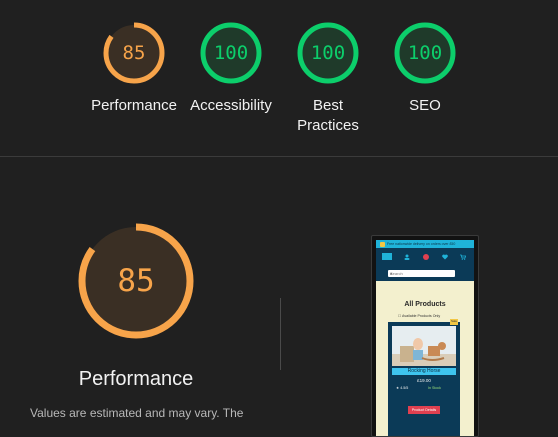 The height and width of the screenshot is (437, 558). What do you see at coordinates (136, 379) in the screenshot?
I see `performance-detail-title: Performance` at bounding box center [136, 379].